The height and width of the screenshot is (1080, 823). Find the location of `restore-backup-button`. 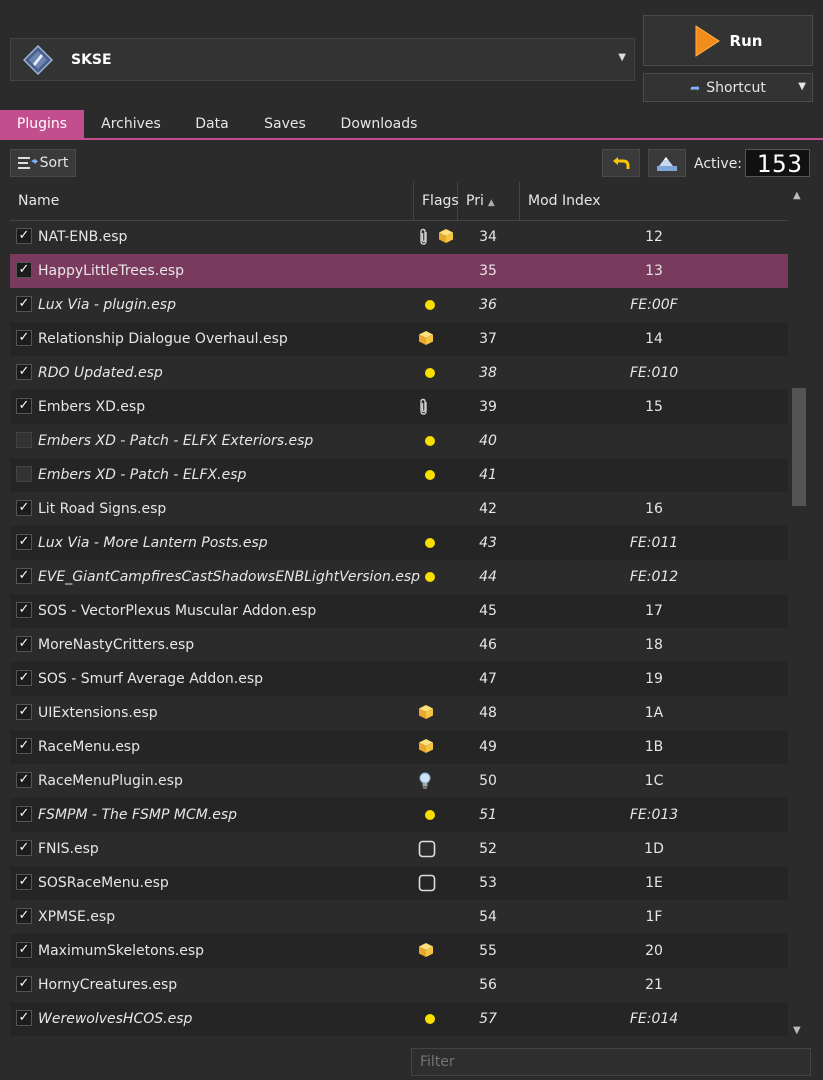

restore-backup-button is located at coordinates (621, 163).